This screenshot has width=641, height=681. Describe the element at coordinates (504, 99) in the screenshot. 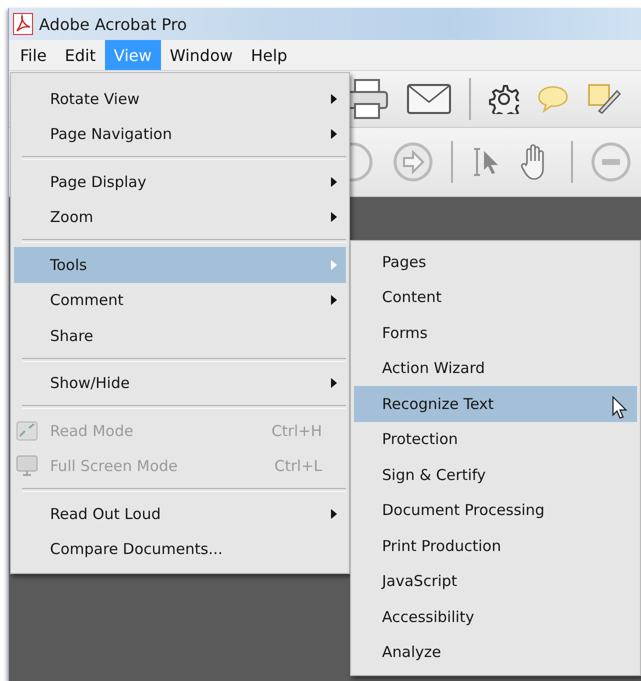

I see `settings-icon` at that location.